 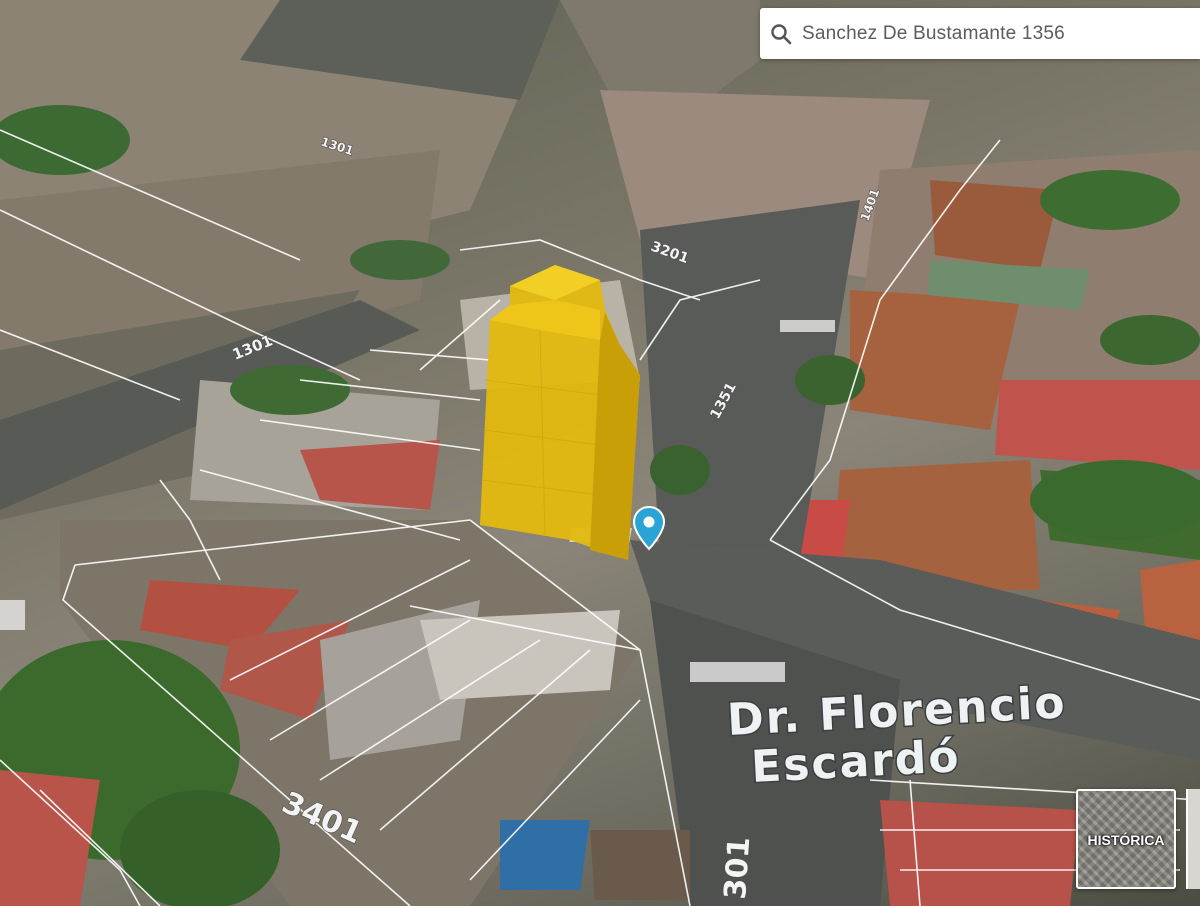 What do you see at coordinates (737, 868) in the screenshot?
I see `street-label-301: 301` at bounding box center [737, 868].